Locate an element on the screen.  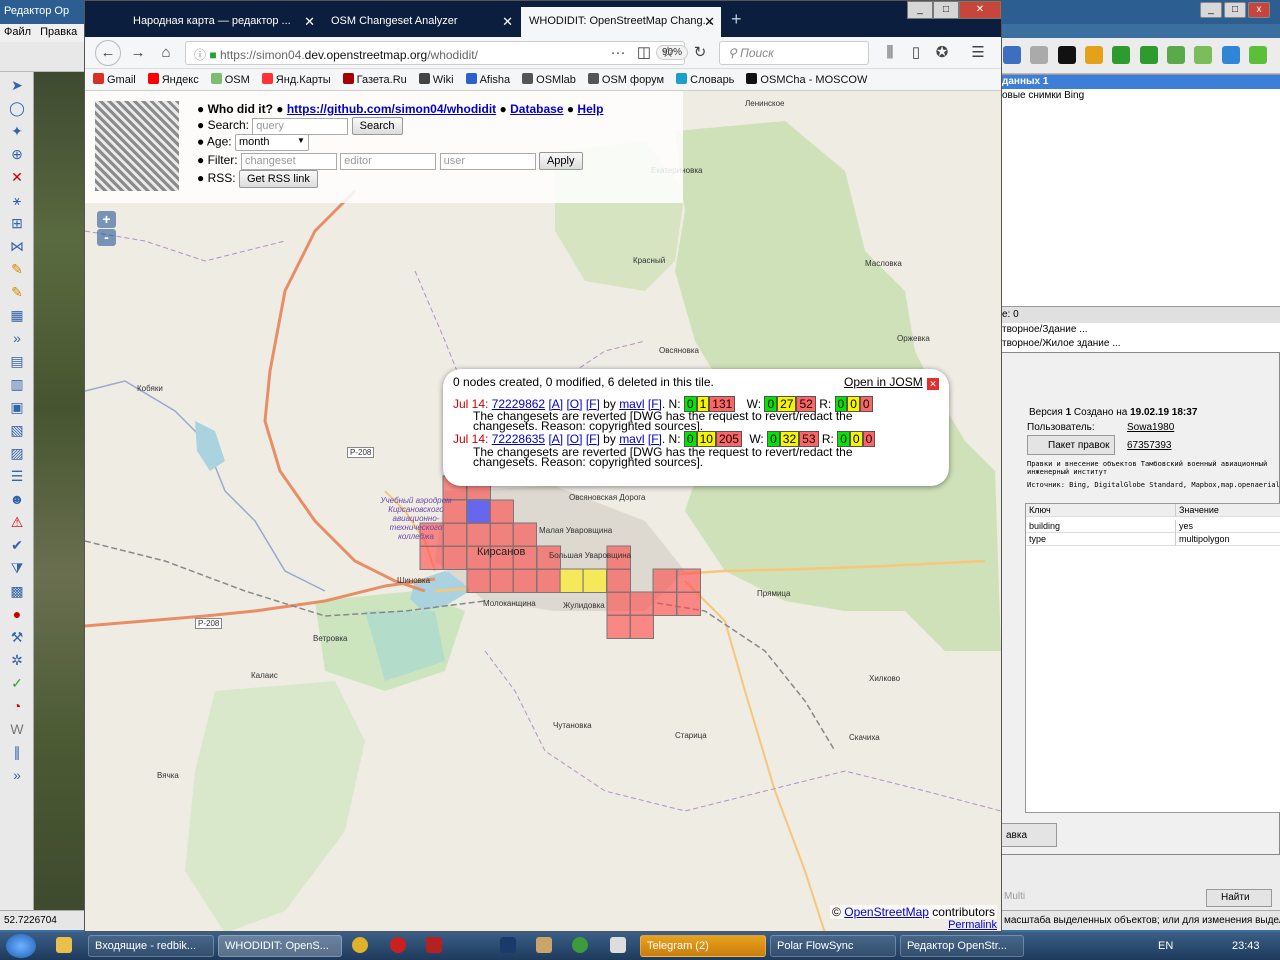
back-button: ← is located at coordinates (108, 53).